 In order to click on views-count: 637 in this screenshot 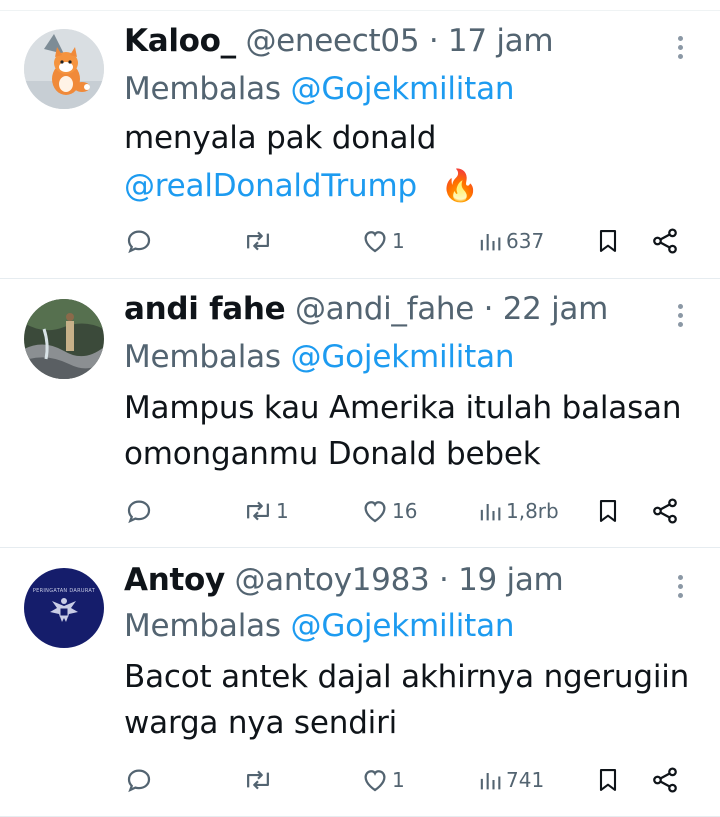, I will do `click(525, 241)`.